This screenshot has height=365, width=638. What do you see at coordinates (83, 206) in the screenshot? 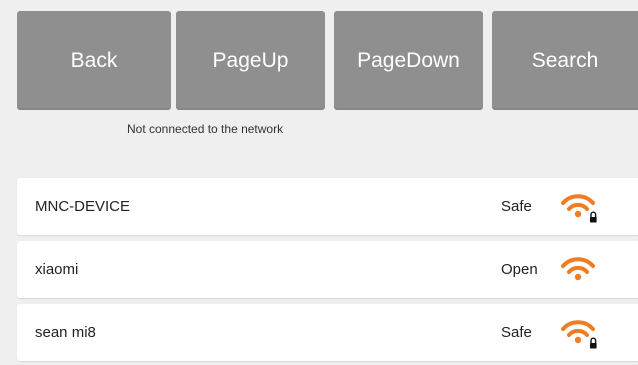
I see `network-name: MNC-DEVICE` at bounding box center [83, 206].